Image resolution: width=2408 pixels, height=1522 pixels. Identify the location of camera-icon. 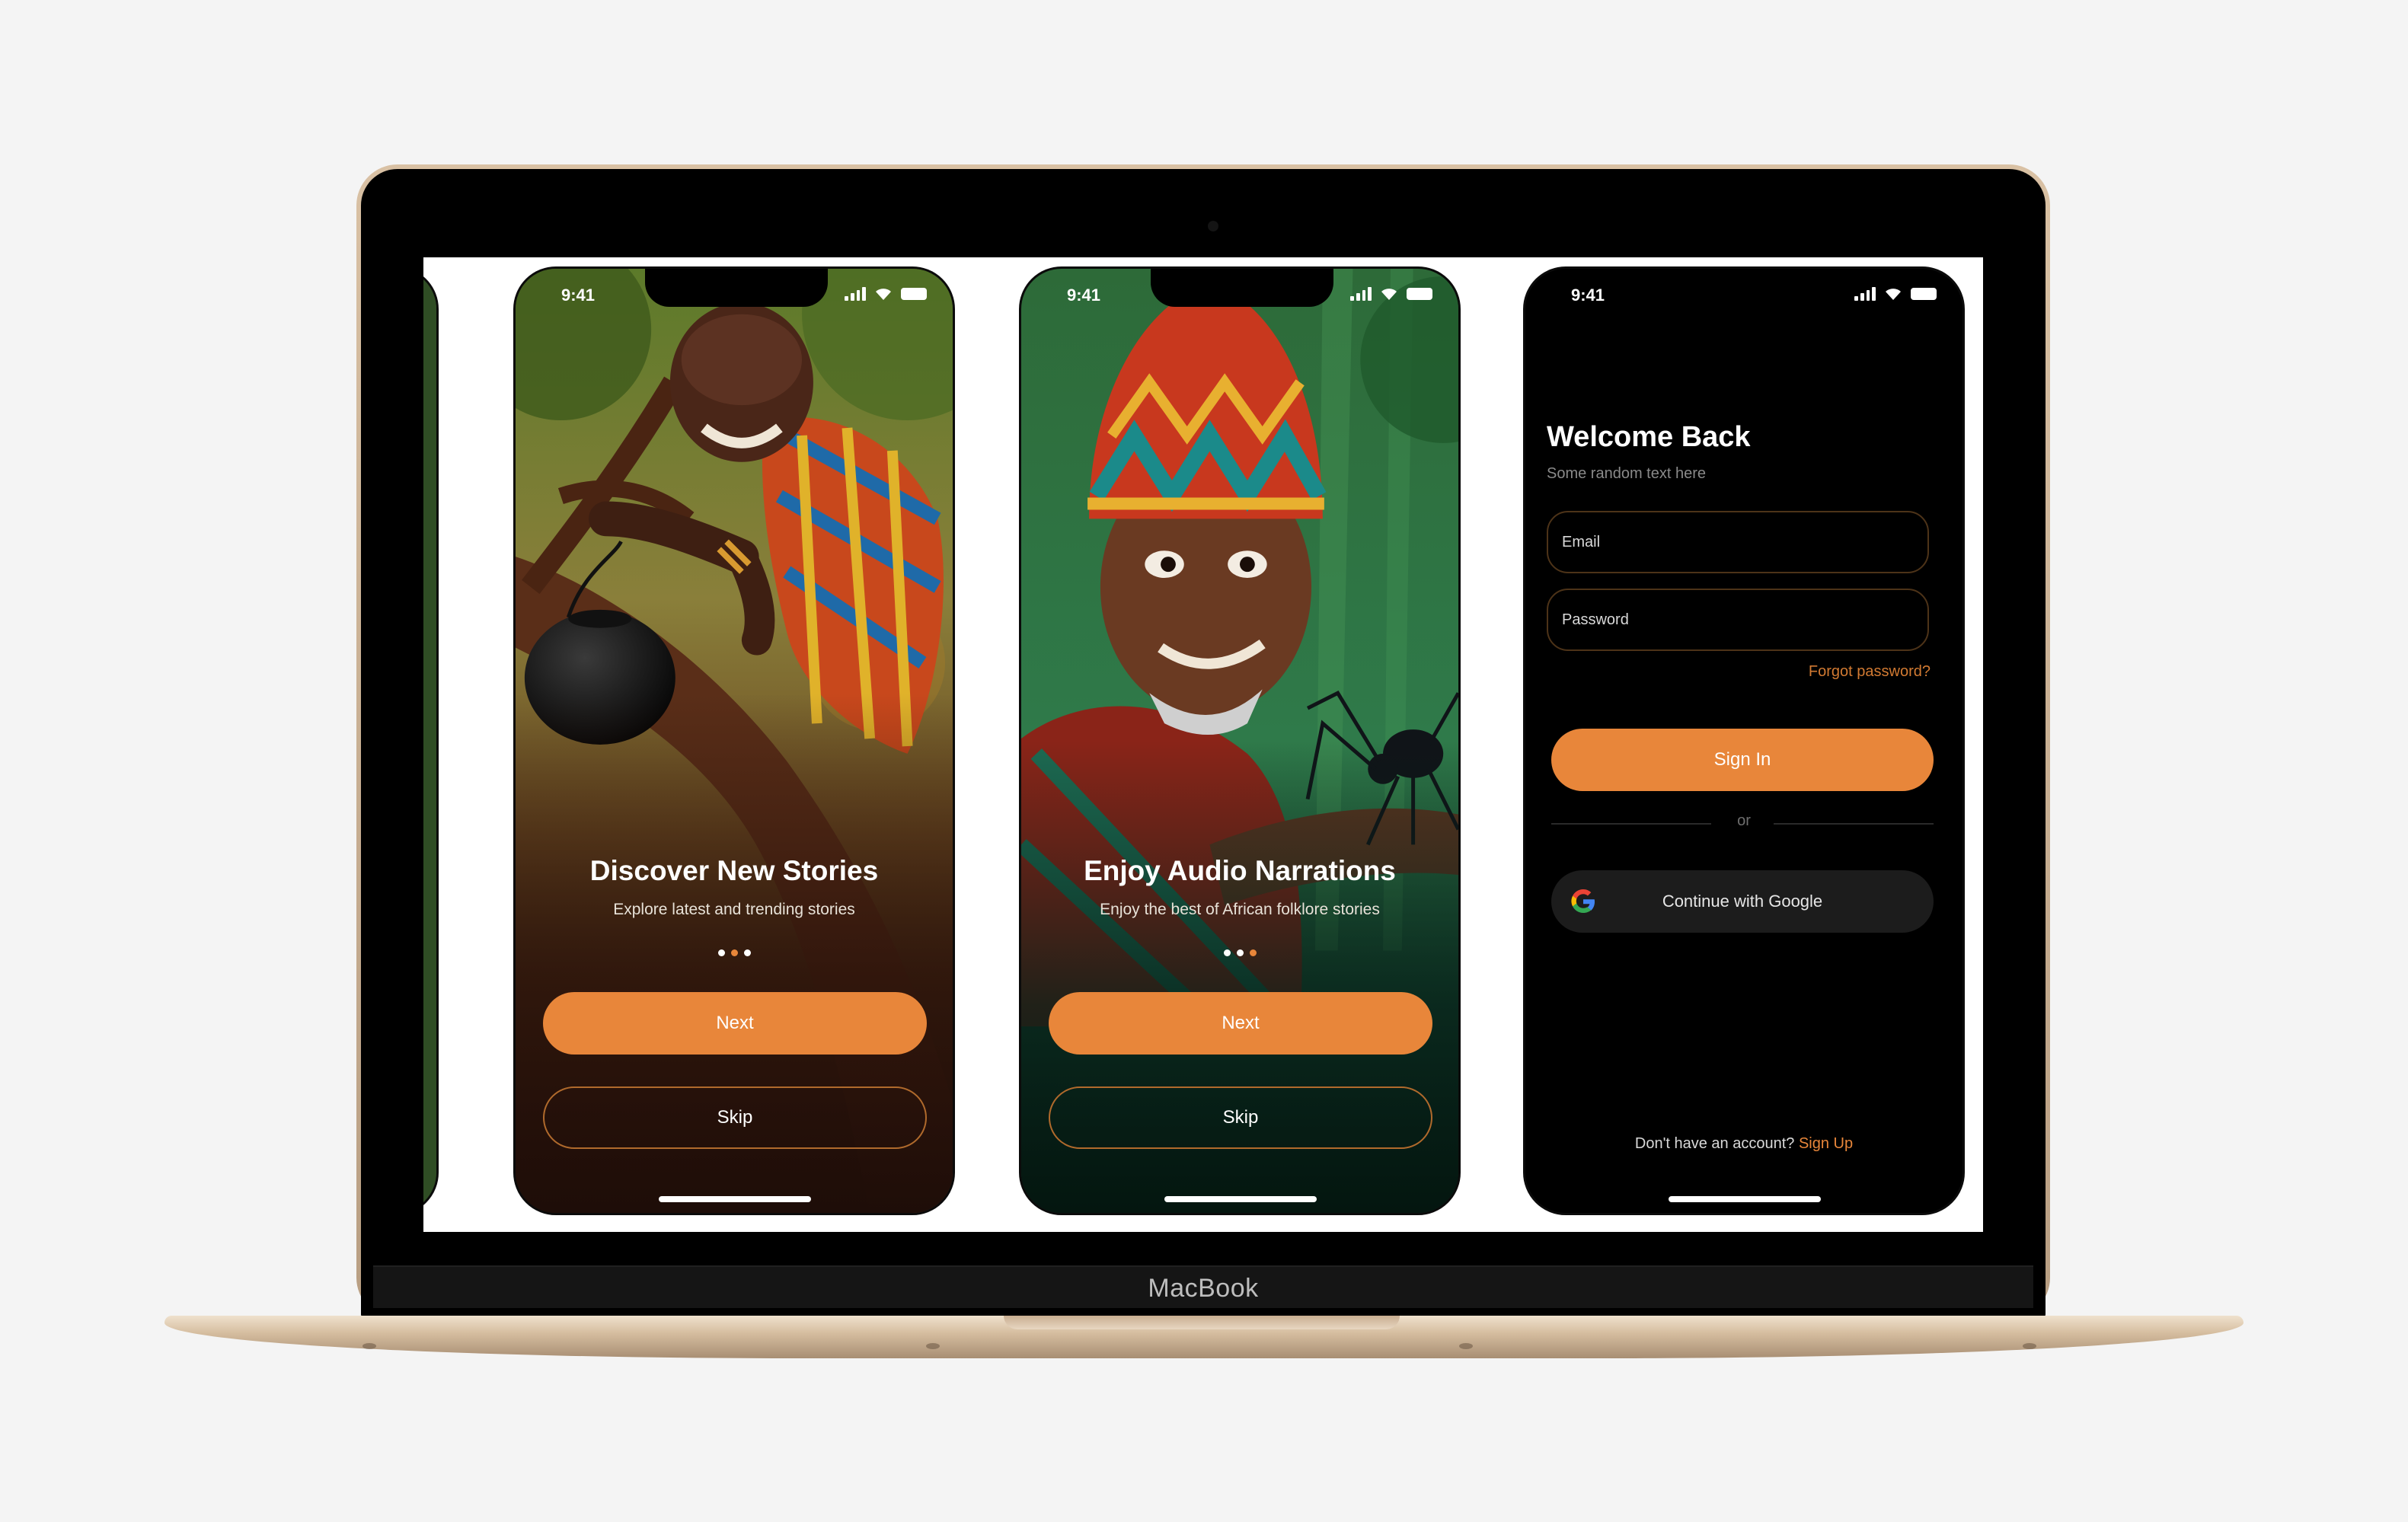
(1213, 226).